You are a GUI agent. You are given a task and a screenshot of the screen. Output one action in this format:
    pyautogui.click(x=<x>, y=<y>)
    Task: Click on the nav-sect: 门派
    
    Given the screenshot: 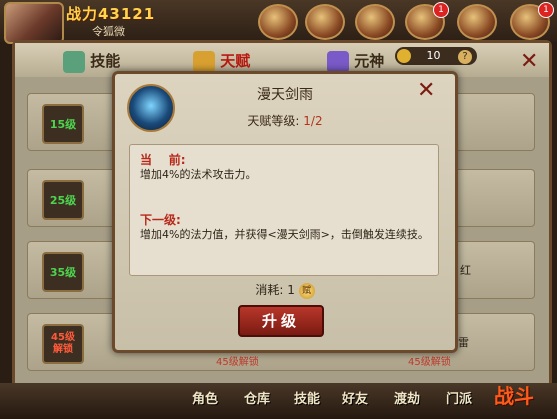 What is the action you would take?
    pyautogui.click(x=459, y=397)
    